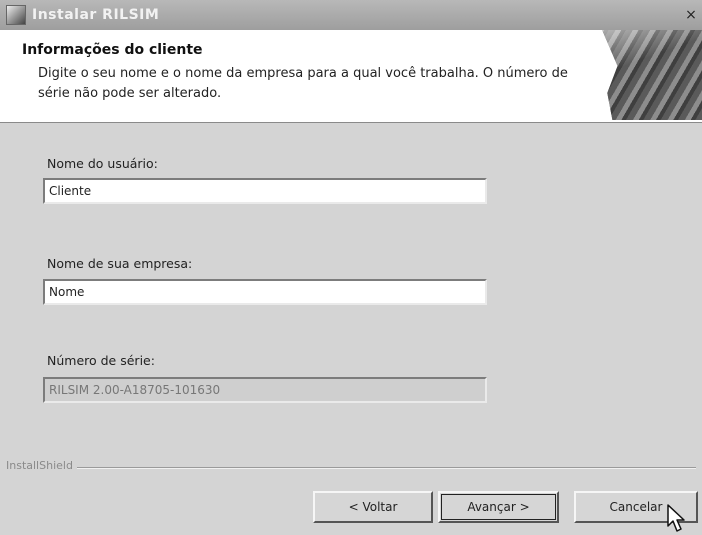 Image resolution: width=702 pixels, height=535 pixels. Describe the element at coordinates (41, 465) in the screenshot. I see `installshield-brand: InstallShield` at that location.